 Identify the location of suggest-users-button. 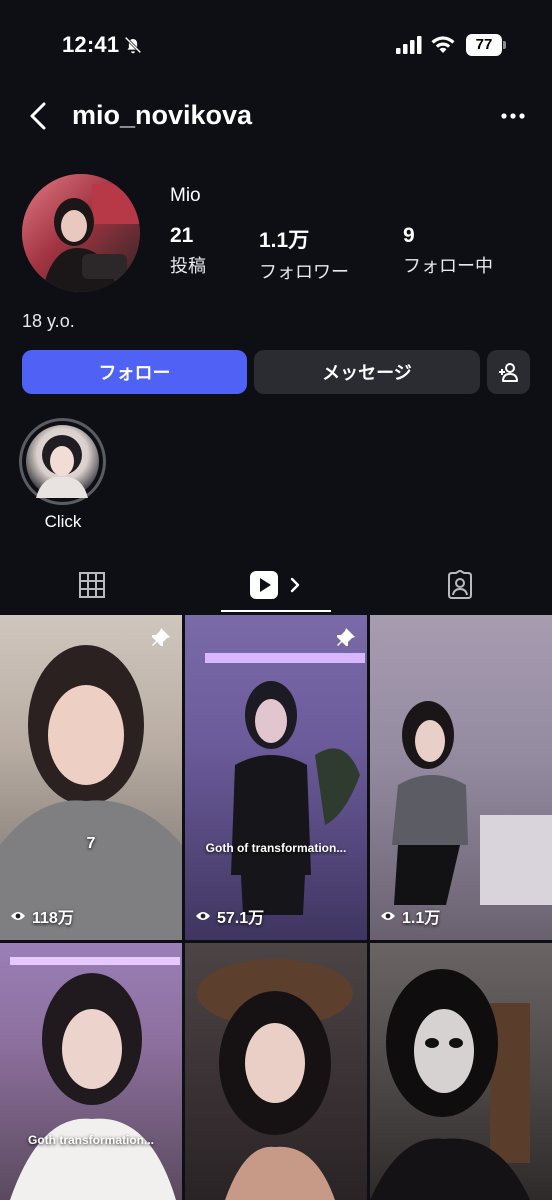
(508, 372).